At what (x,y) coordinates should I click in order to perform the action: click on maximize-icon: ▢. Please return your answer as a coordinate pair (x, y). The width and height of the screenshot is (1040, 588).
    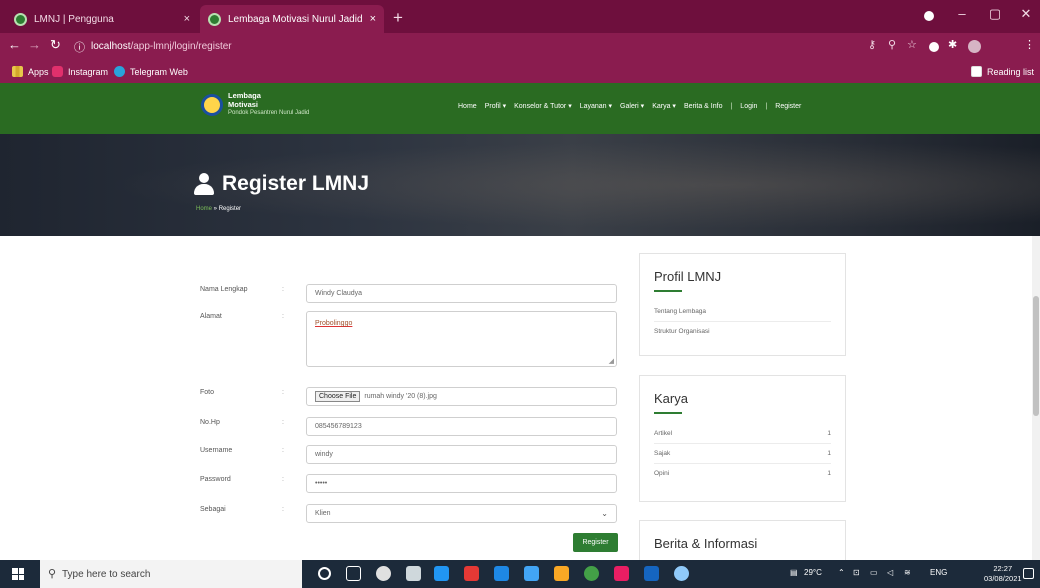
    Looking at the image, I should click on (995, 14).